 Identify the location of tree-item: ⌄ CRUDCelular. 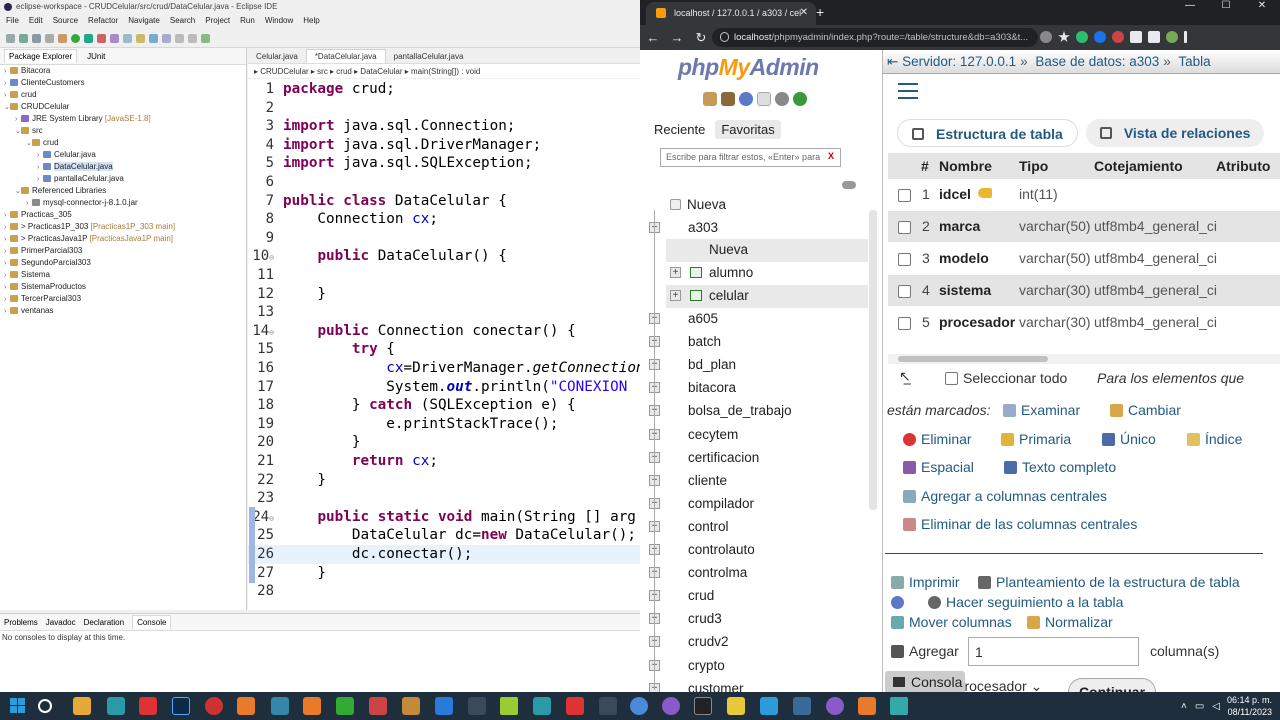
(123, 107).